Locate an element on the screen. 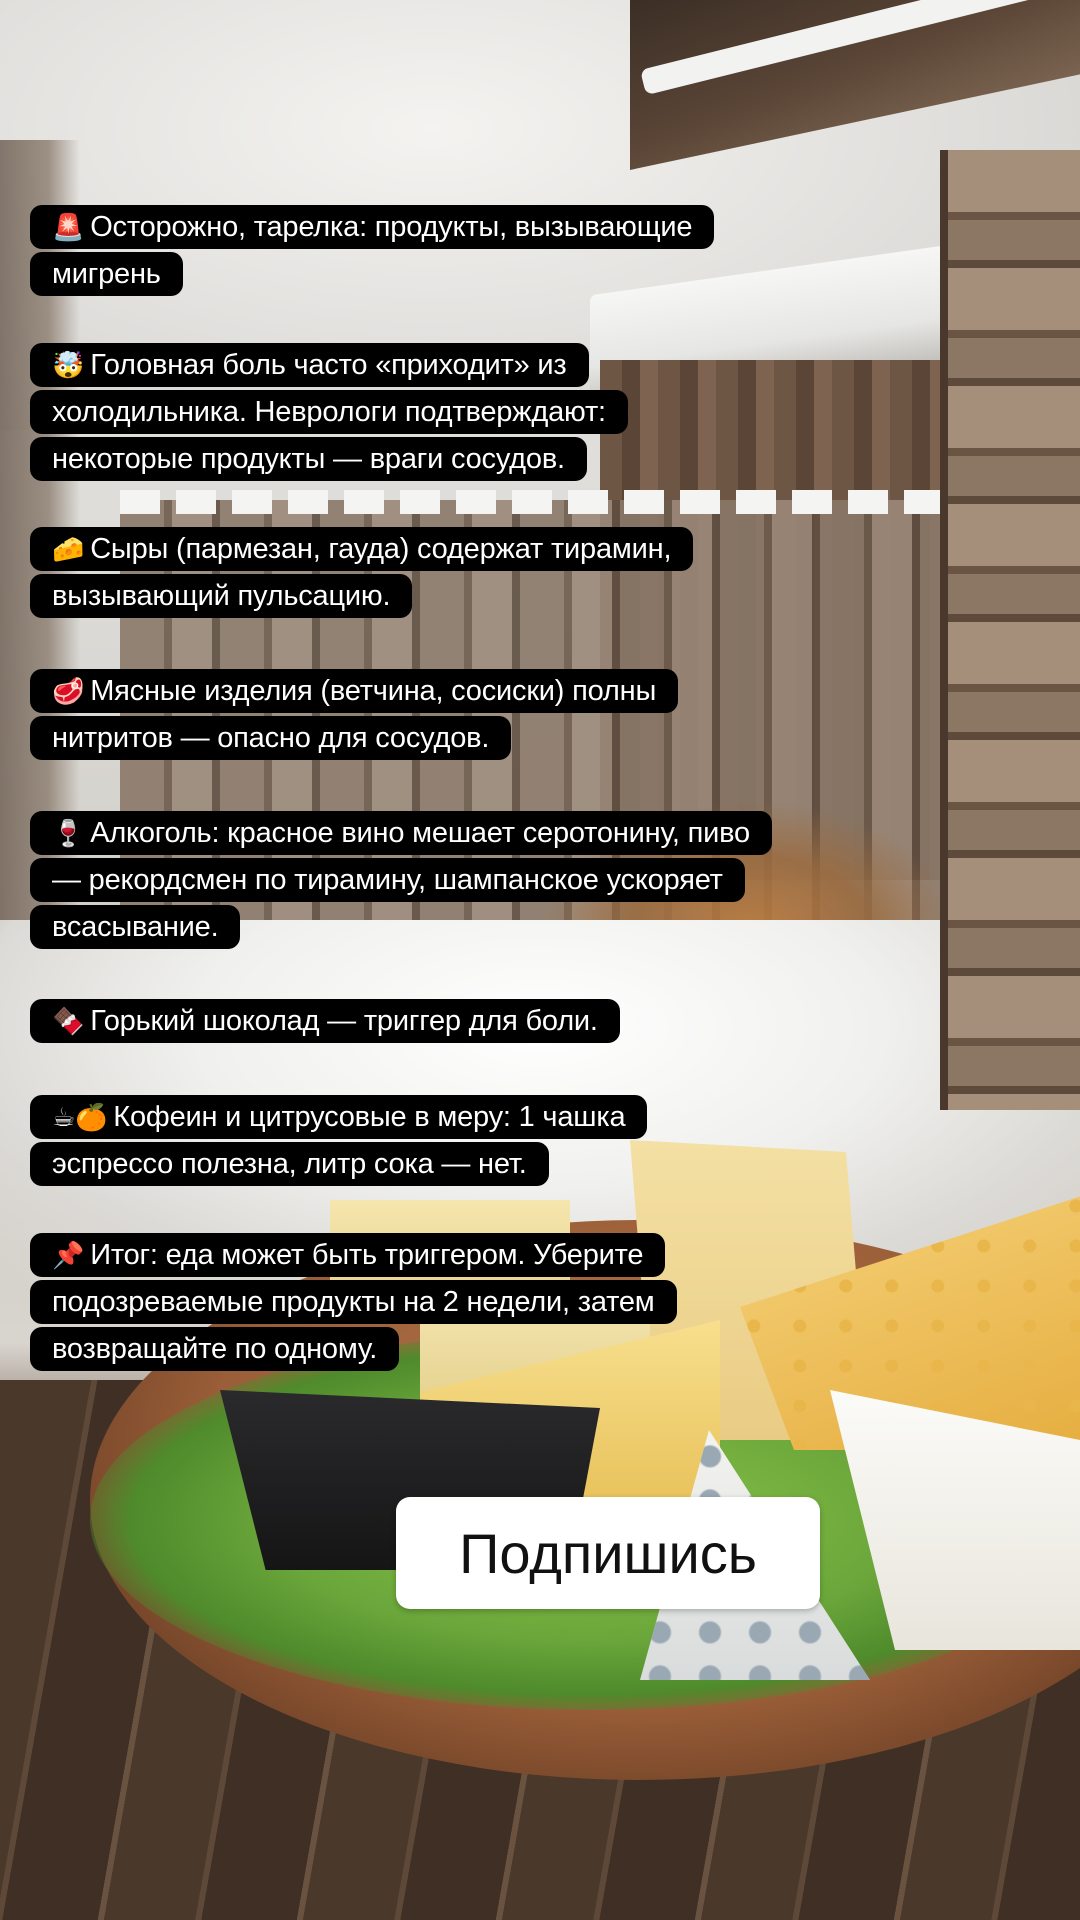 The width and height of the screenshot is (1080, 1920). coffee-orange-icon: ☕🍊 is located at coordinates (80, 1118).